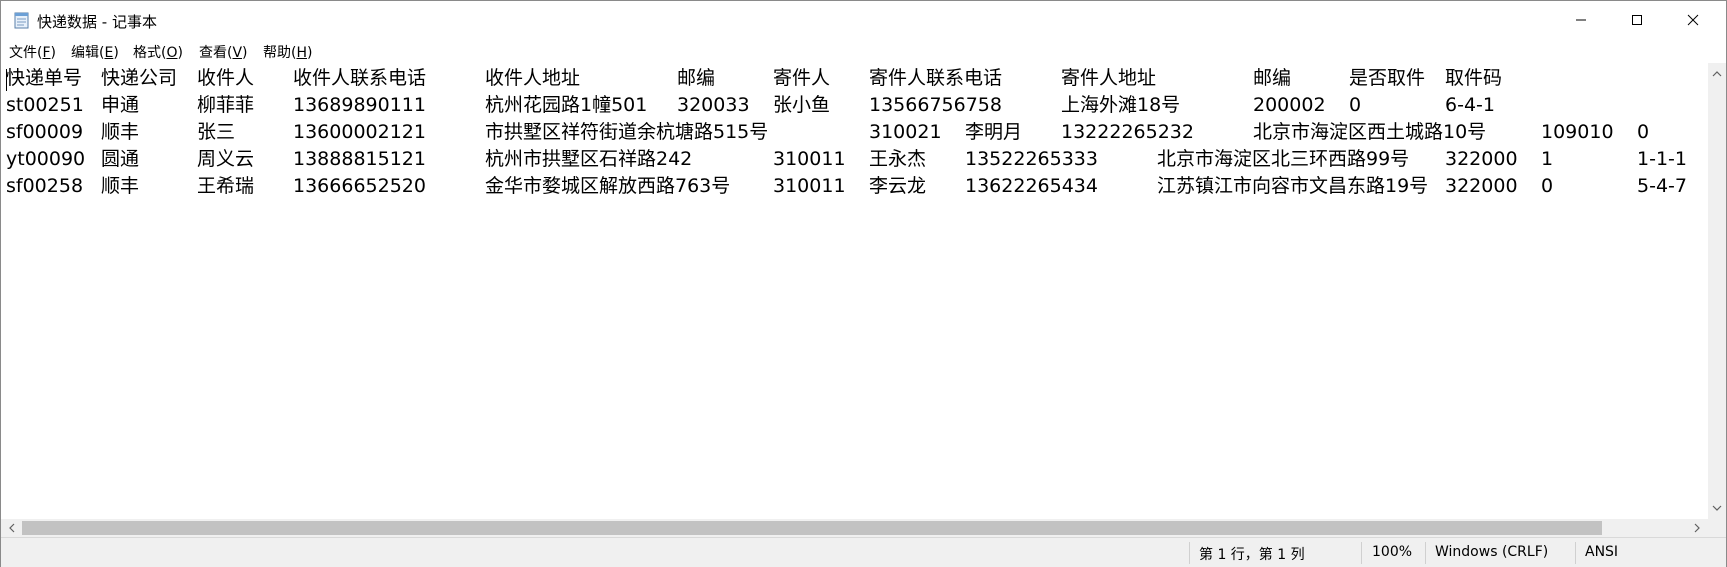 The width and height of the screenshot is (1727, 567). I want to click on scroll-thumb, so click(812, 528).